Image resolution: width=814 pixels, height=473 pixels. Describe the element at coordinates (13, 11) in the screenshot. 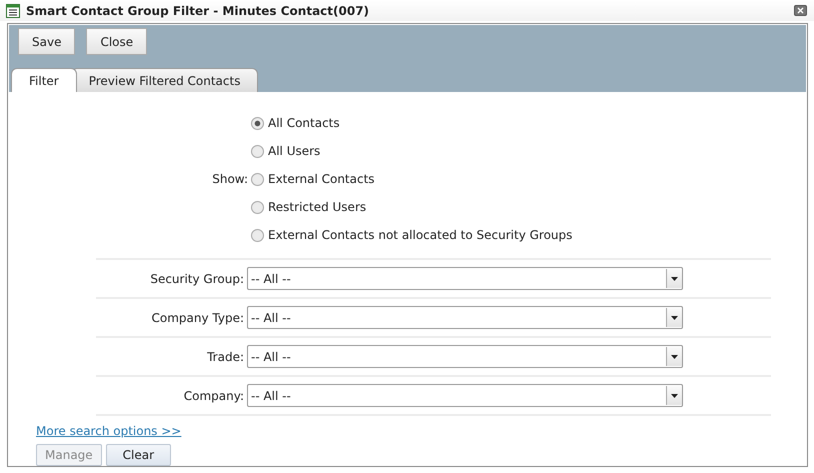

I see `form-window-icon` at that location.